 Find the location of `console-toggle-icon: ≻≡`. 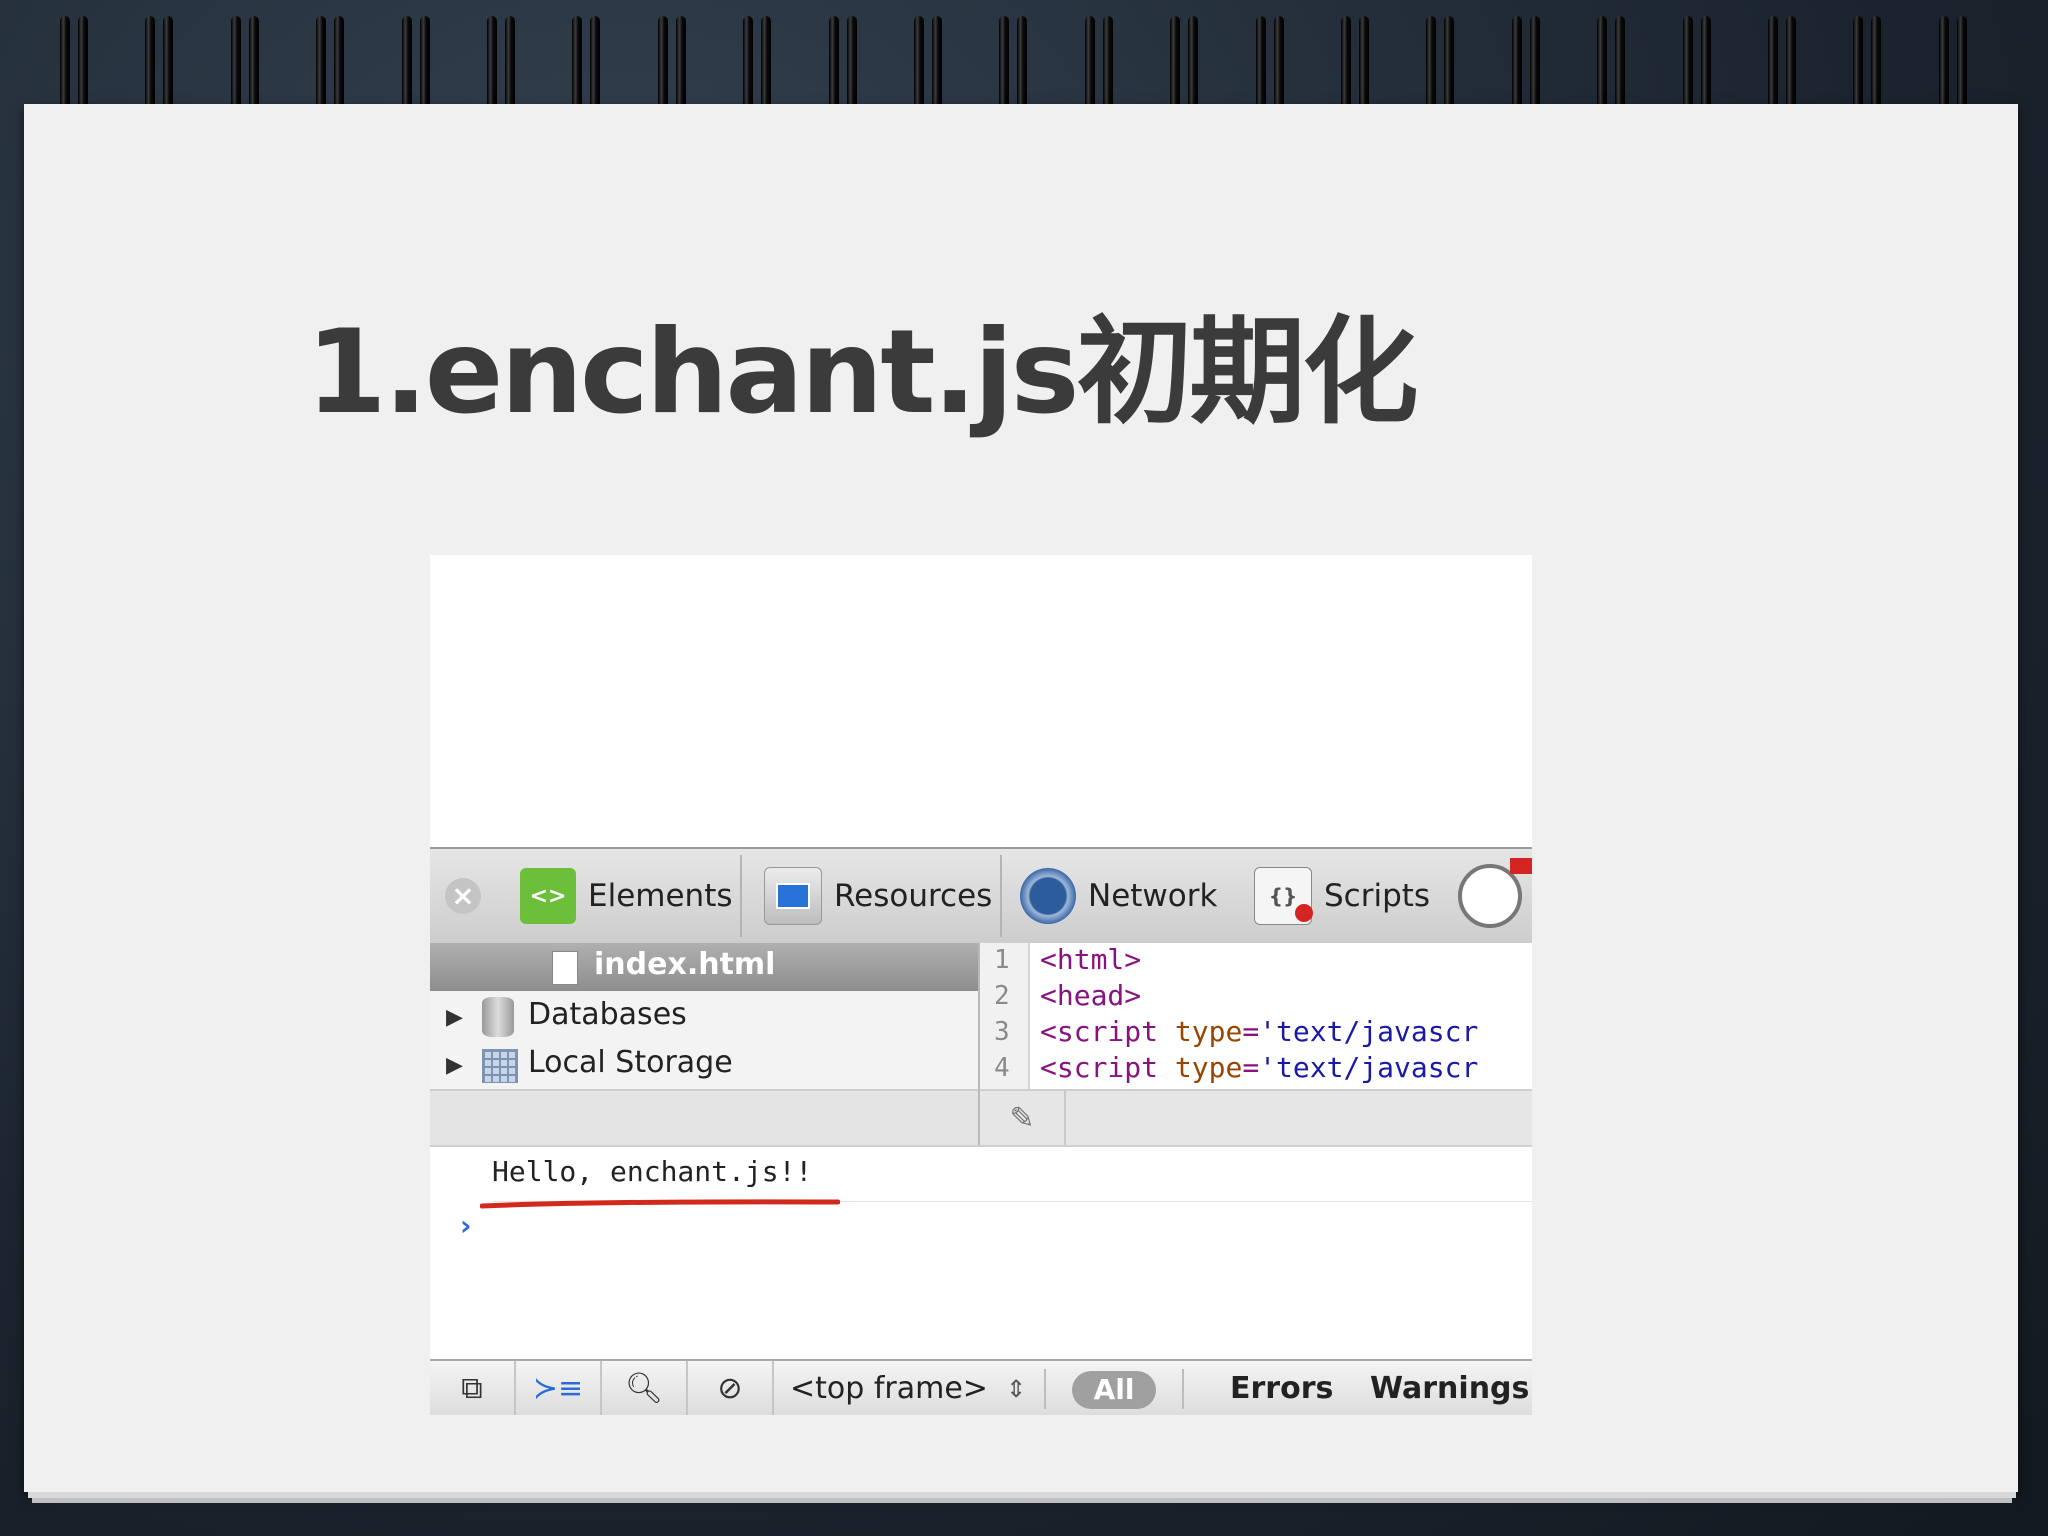

console-toggle-icon: ≻≡ is located at coordinates (559, 1388).